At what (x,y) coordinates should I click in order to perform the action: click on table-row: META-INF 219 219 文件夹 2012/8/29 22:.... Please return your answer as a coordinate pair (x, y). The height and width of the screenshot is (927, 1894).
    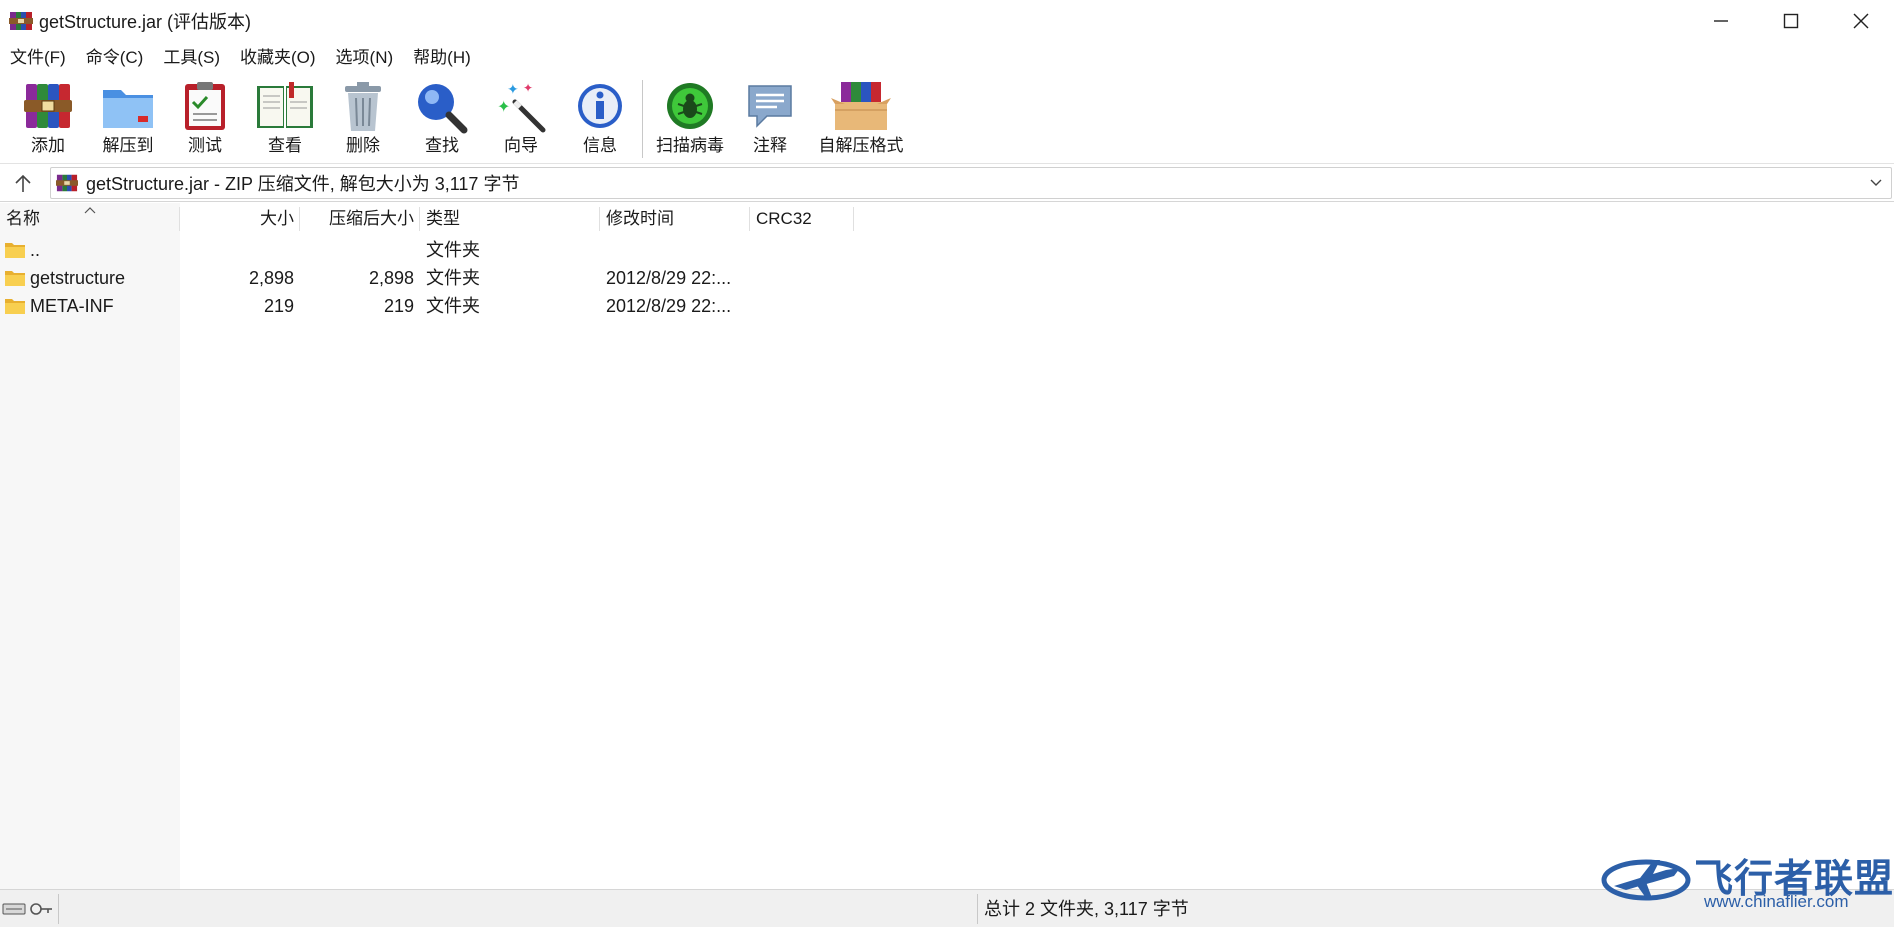
    Looking at the image, I should click on (450, 306).